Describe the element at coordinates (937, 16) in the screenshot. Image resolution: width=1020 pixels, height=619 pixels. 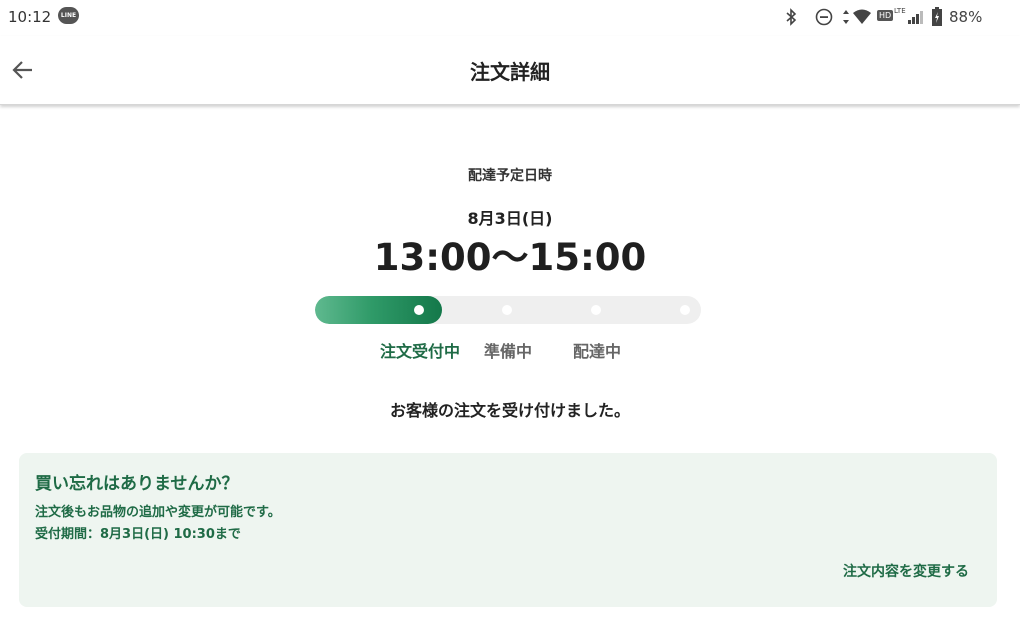
I see `battery-icon` at that location.